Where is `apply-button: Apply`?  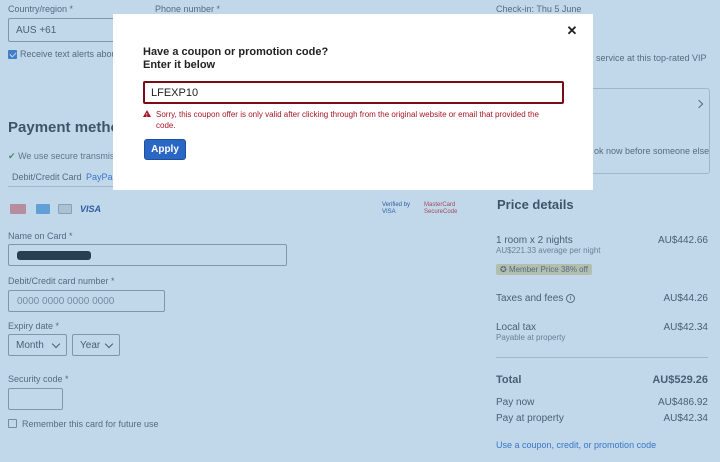 apply-button: Apply is located at coordinates (165, 149).